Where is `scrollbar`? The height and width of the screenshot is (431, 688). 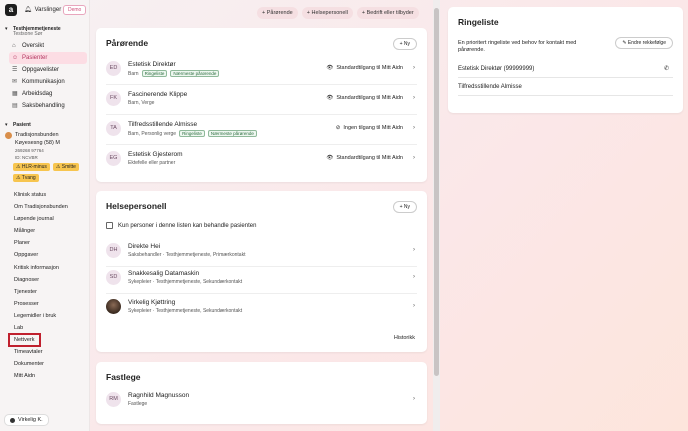
scrollbar is located at coordinates (436, 215).